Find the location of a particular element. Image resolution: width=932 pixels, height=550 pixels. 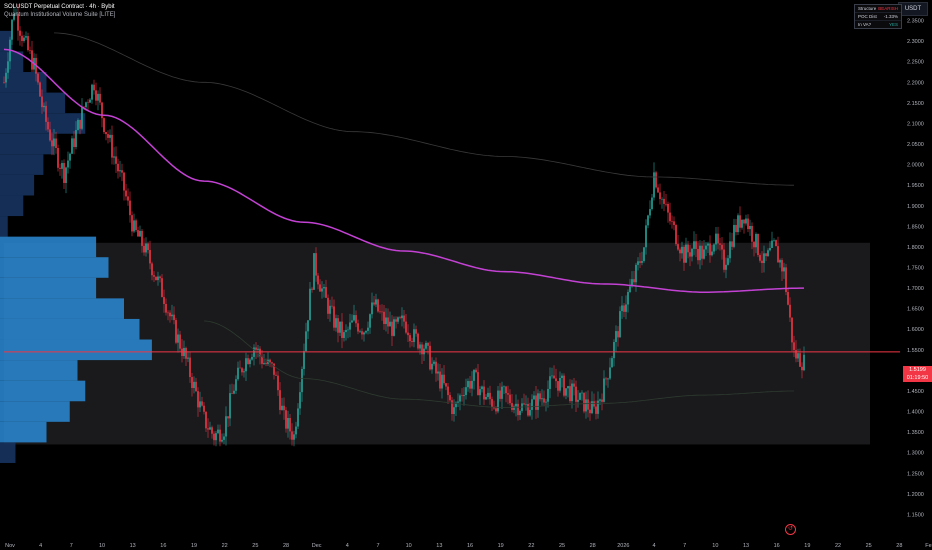

time-tick-label: 28 is located at coordinates (286, 546).